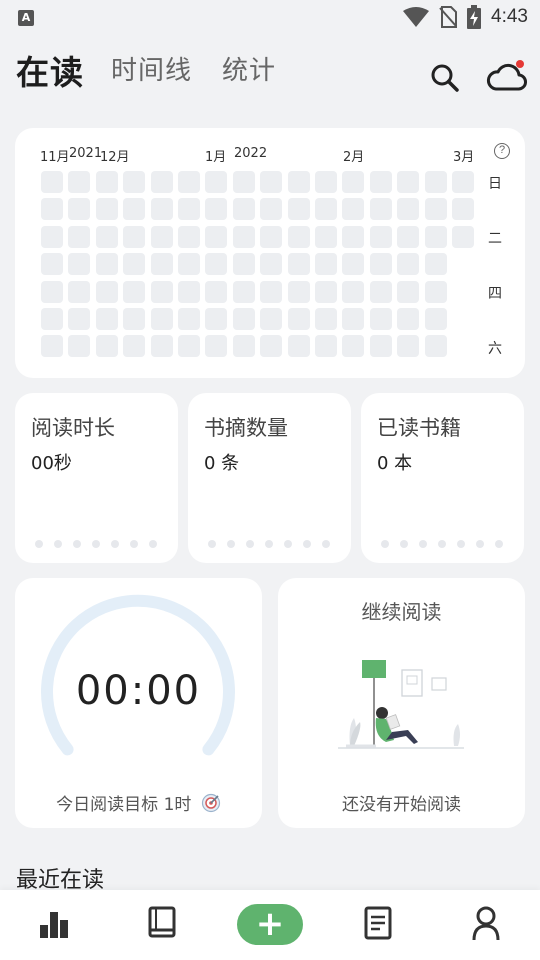  What do you see at coordinates (486, 924) in the screenshot?
I see `profile-icon` at bounding box center [486, 924].